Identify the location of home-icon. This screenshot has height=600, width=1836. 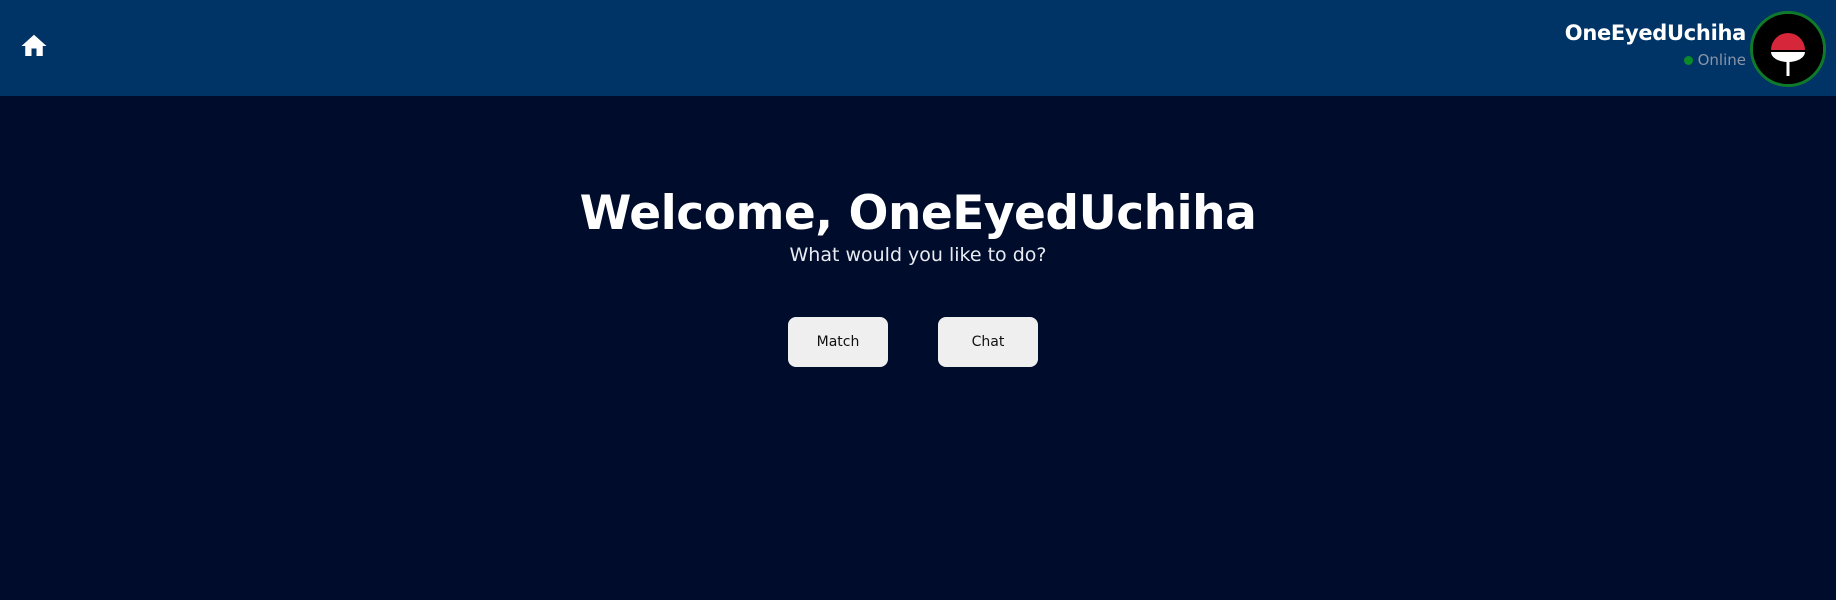
(34, 45).